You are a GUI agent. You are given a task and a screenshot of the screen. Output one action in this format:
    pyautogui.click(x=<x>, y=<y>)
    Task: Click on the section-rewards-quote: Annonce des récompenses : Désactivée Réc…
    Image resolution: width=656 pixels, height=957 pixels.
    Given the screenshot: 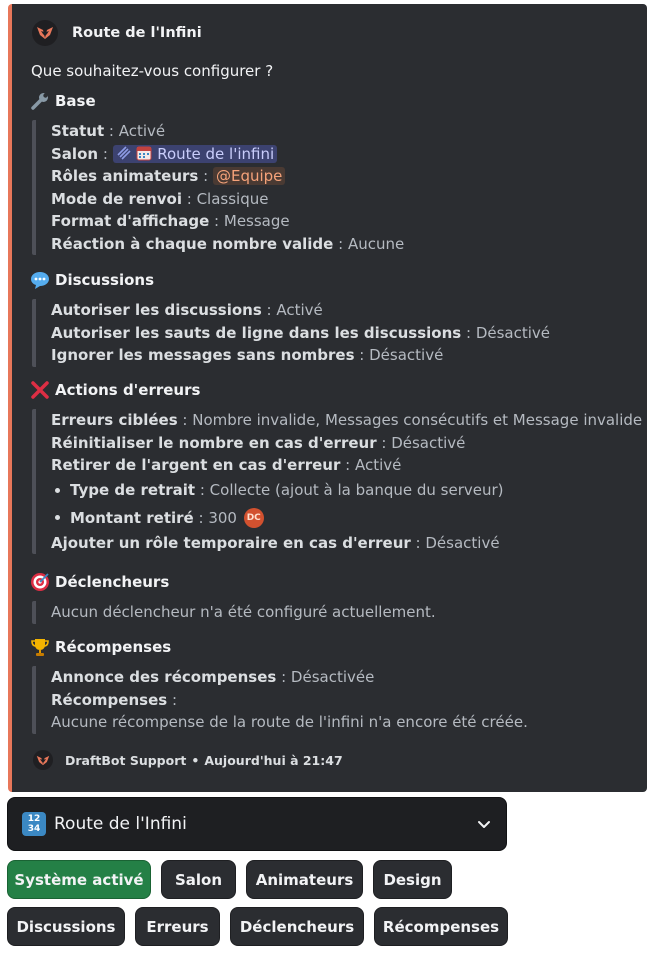 What is the action you would take?
    pyautogui.click(x=280, y=700)
    